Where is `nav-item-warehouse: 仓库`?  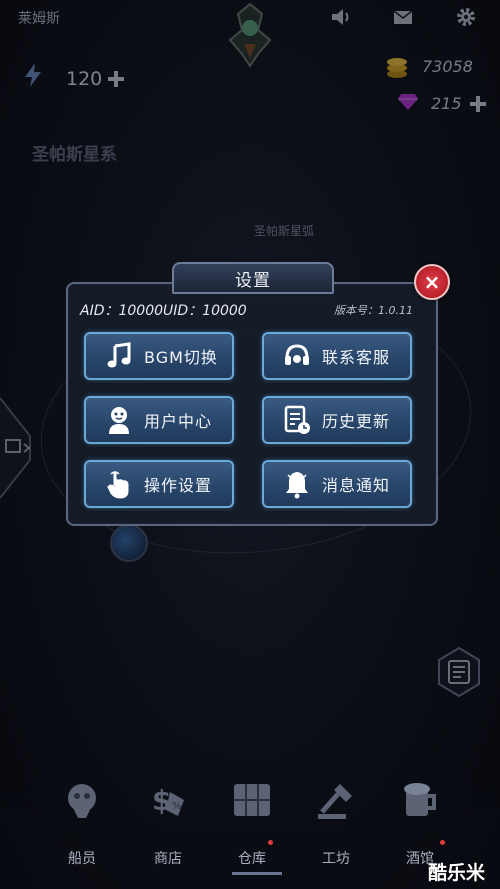 nav-item-warehouse: 仓库 is located at coordinates (252, 823).